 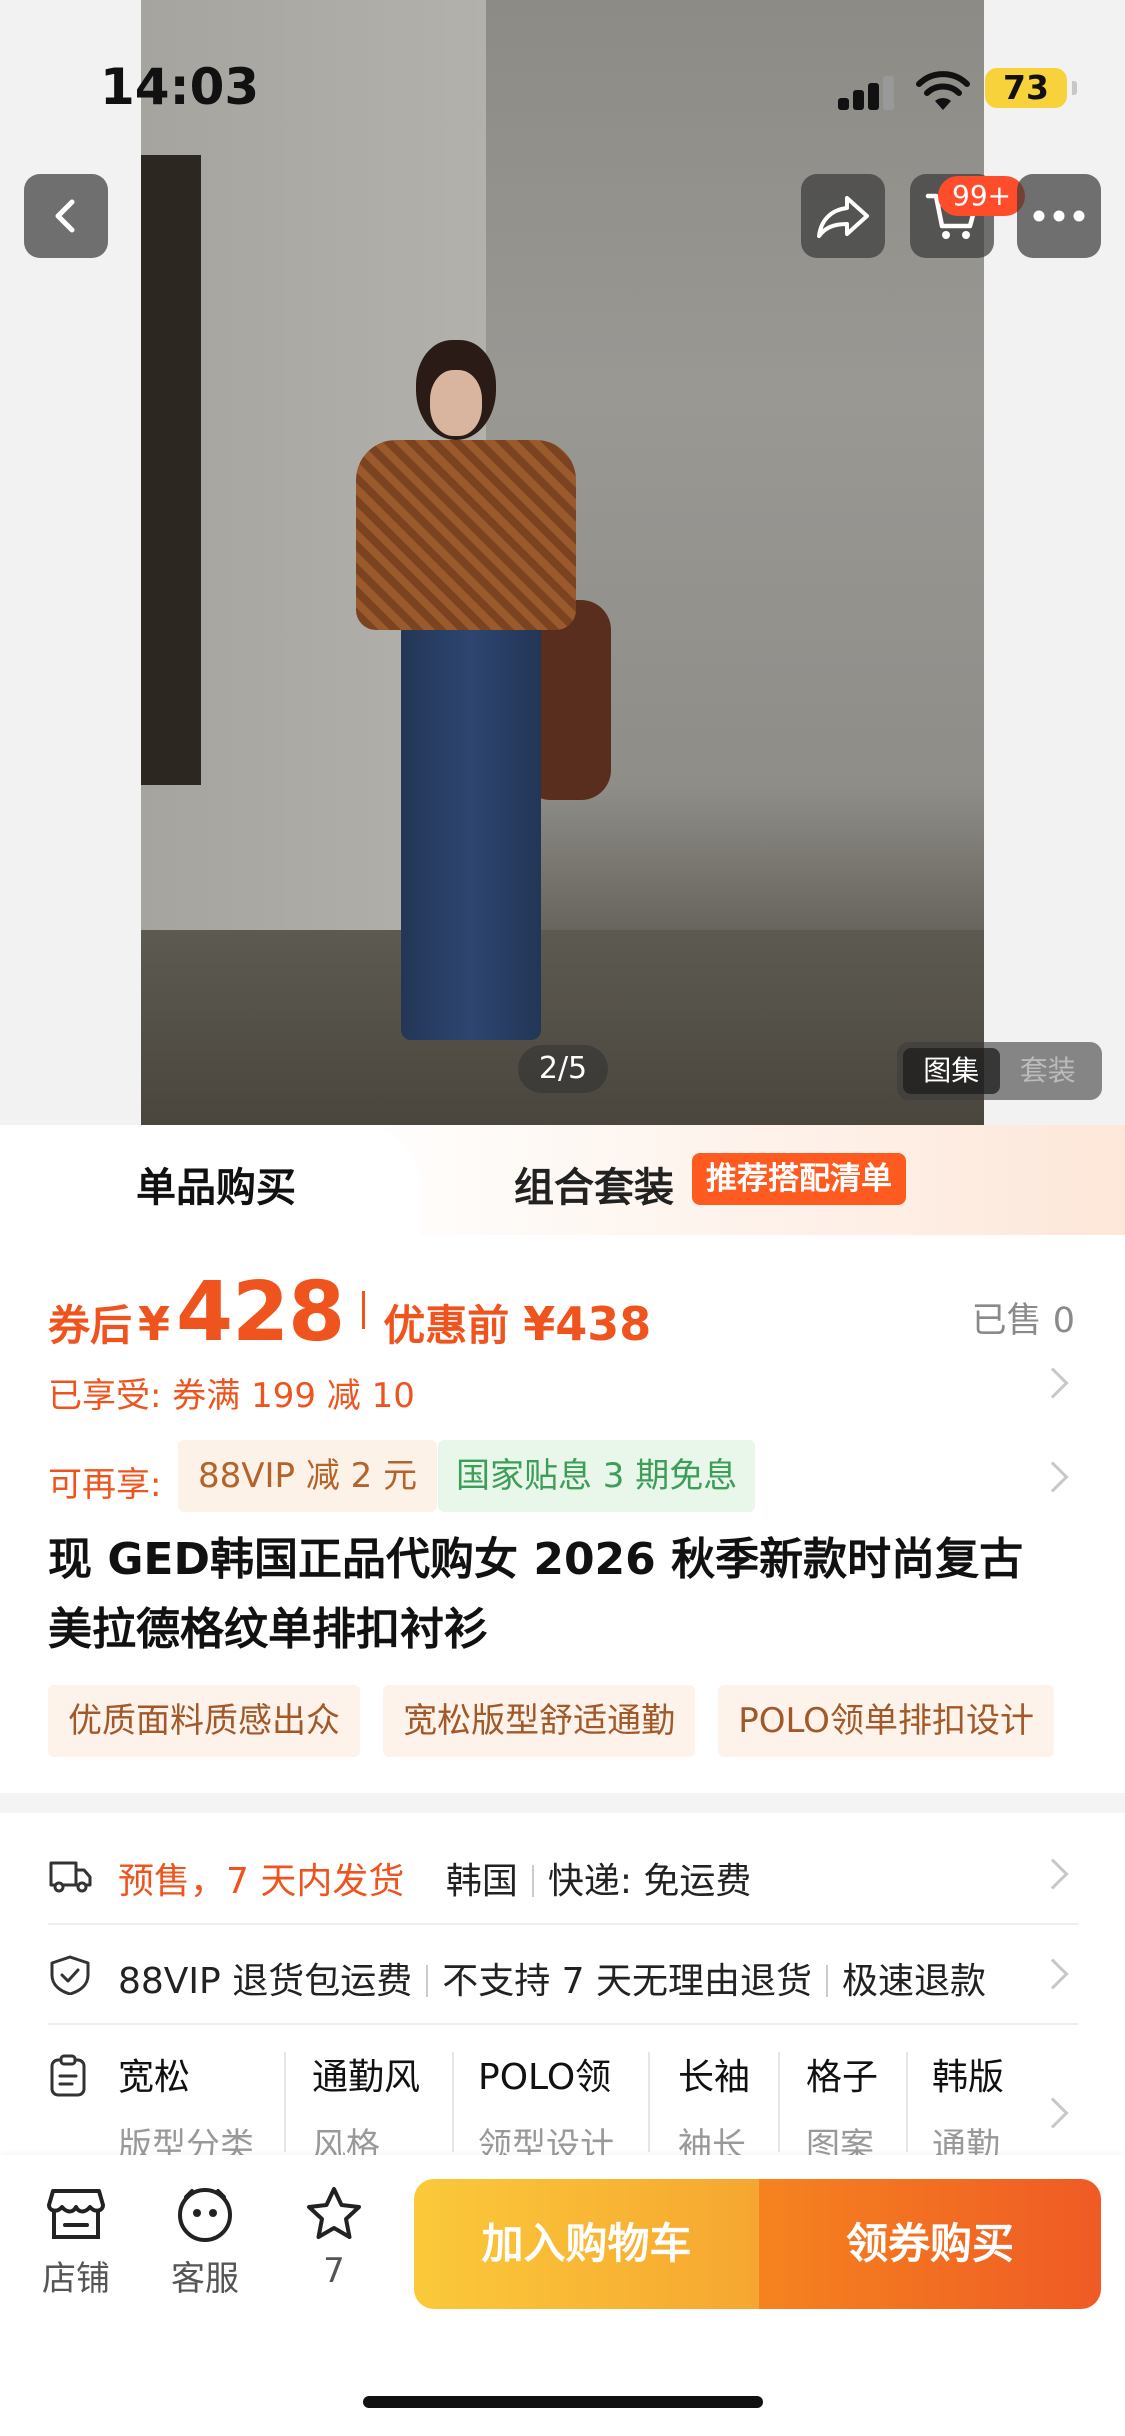 What do you see at coordinates (799, 1179) in the screenshot?
I see `combo-recommend-tag: 推荐搭配清单` at bounding box center [799, 1179].